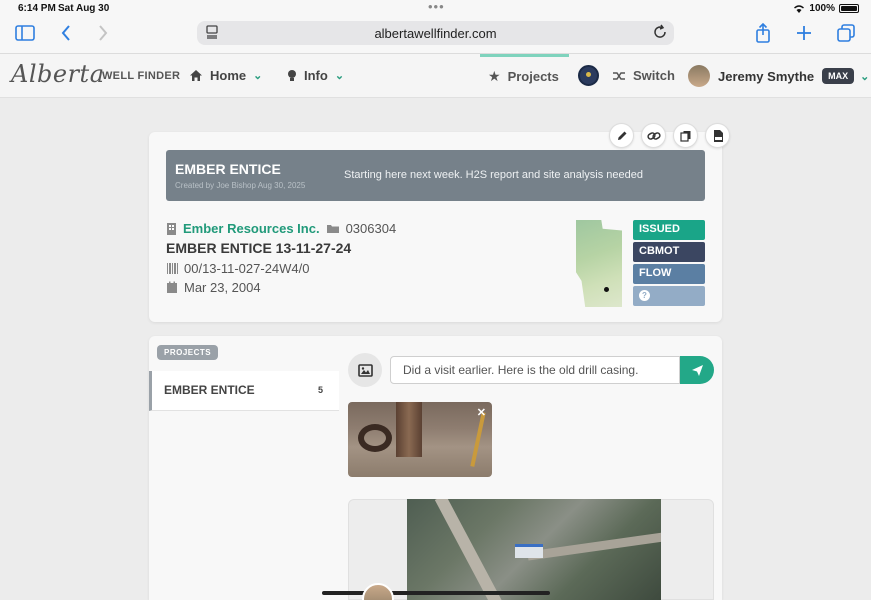 The image size is (871, 600). I want to click on export-pdf-button, so click(717, 135).